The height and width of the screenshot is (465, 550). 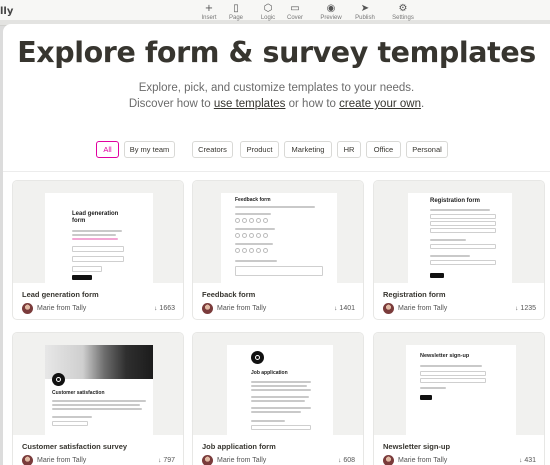 I want to click on gear-icon: ⚙, so click(x=403, y=8).